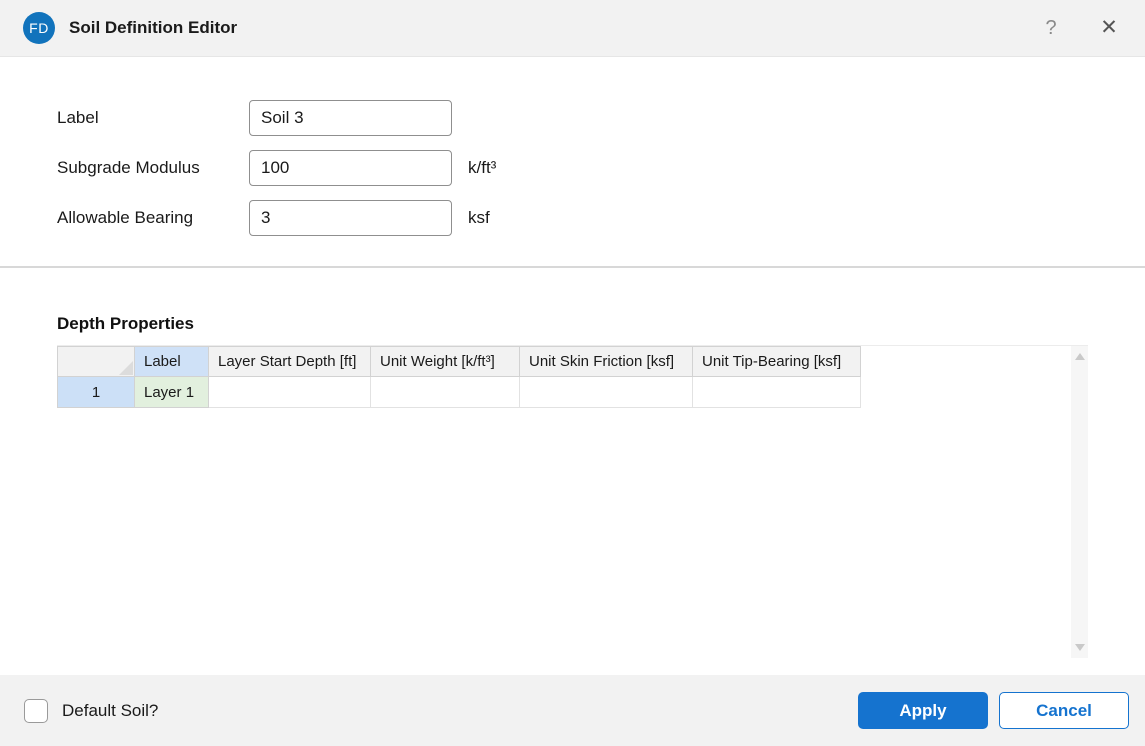 The width and height of the screenshot is (1145, 746). Describe the element at coordinates (350, 168) in the screenshot. I see `subgrade-modulus-input` at that location.